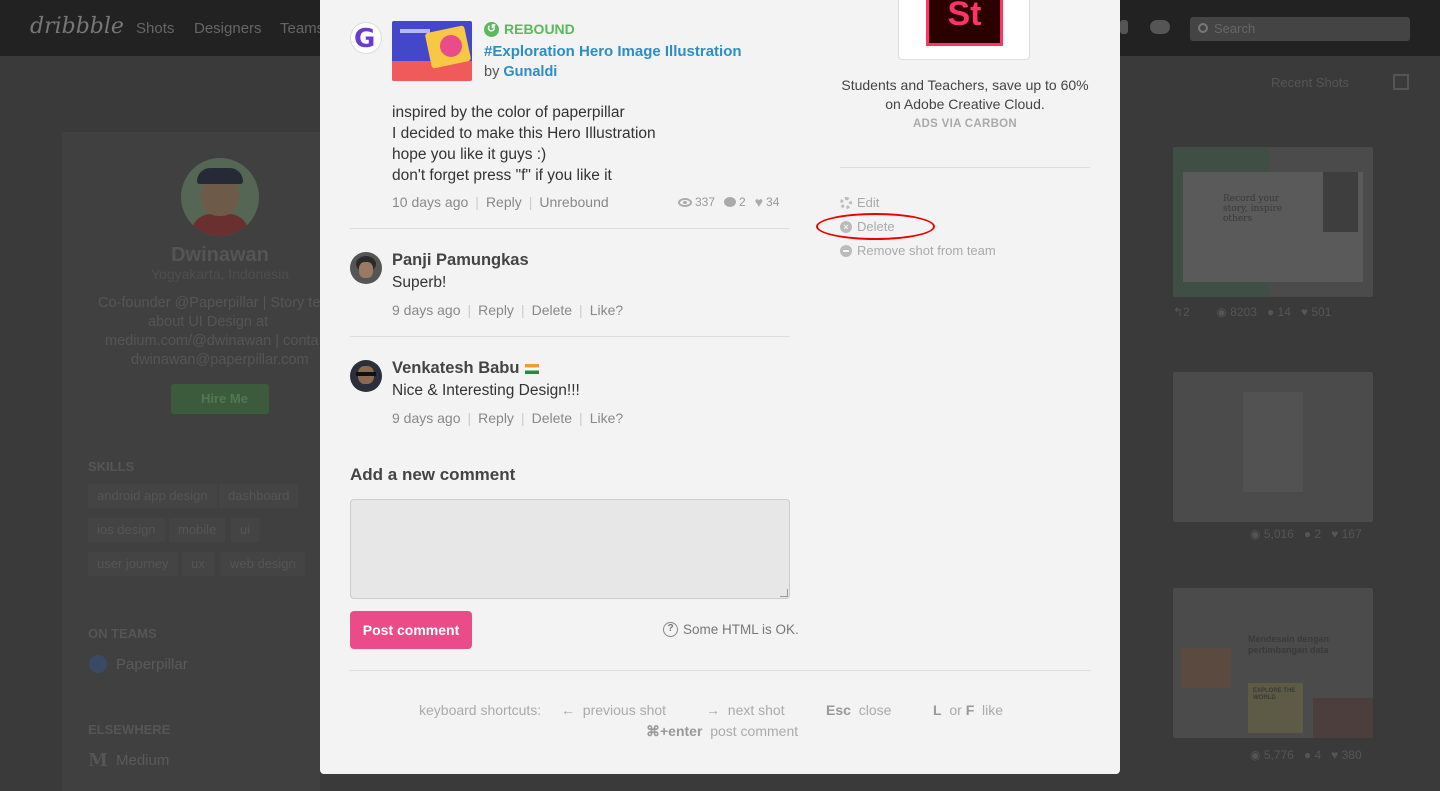  What do you see at coordinates (419, 282) in the screenshot?
I see `comment-text: Superb!` at bounding box center [419, 282].